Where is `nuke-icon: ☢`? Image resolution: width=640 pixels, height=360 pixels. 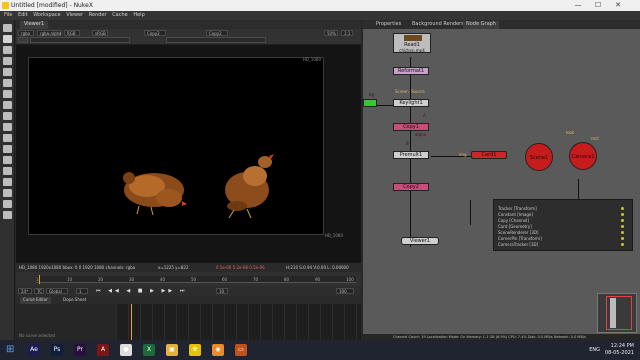
nuke-icon: ☢ is located at coordinates (195, 350).